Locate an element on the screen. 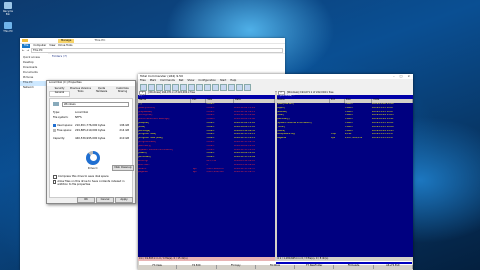  tree-icon is located at coordinates (167, 87).